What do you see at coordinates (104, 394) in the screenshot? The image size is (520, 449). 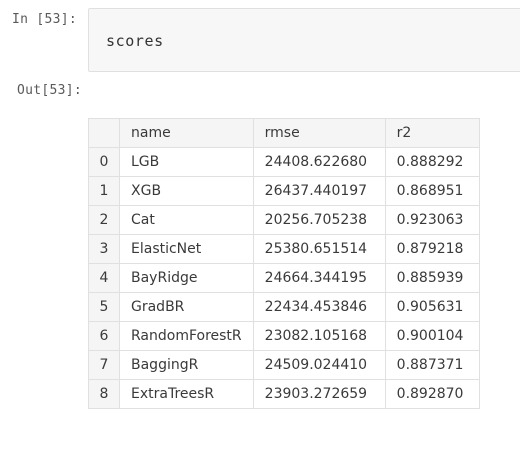 I see `row-index: 8` at bounding box center [104, 394].